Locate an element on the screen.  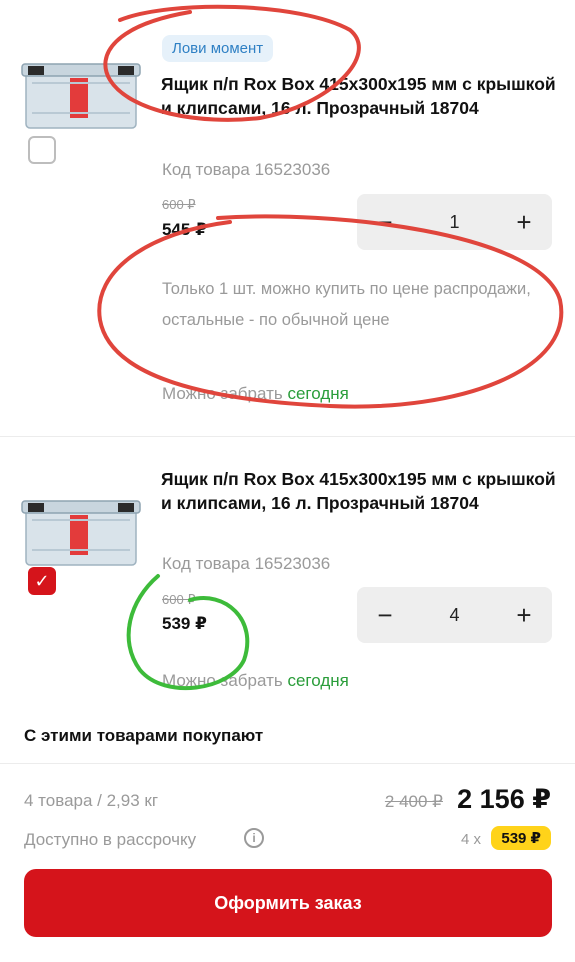
price: 539 ₽ is located at coordinates (184, 623).